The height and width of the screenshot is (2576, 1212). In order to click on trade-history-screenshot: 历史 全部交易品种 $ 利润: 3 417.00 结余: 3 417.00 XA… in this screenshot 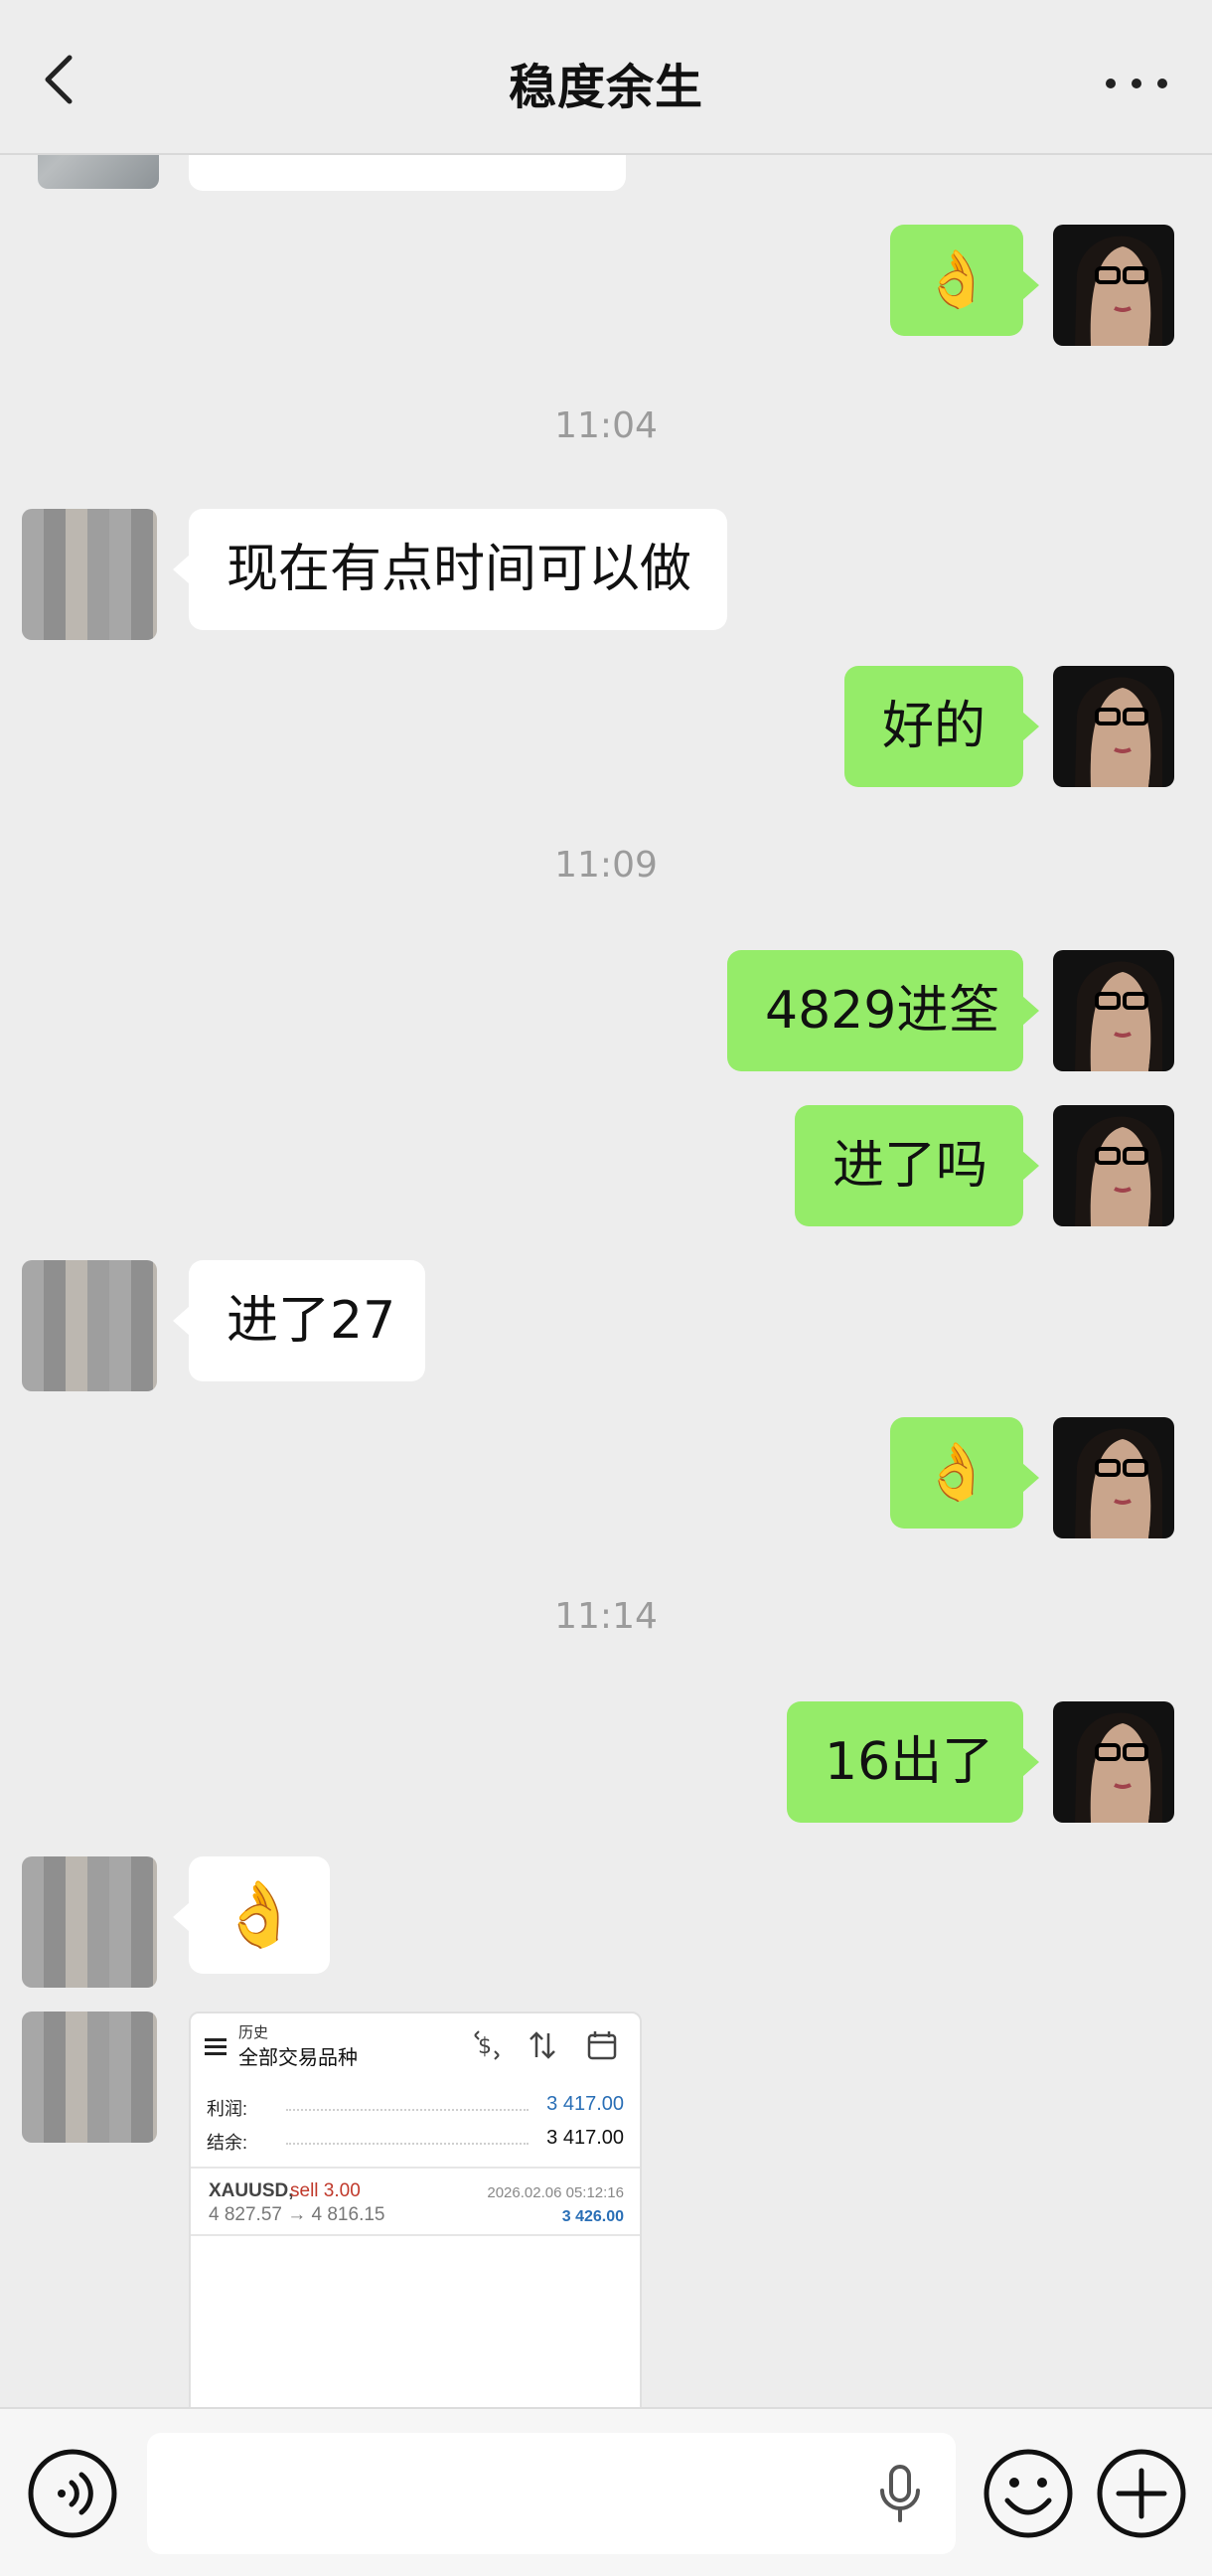, I will do `click(415, 2210)`.